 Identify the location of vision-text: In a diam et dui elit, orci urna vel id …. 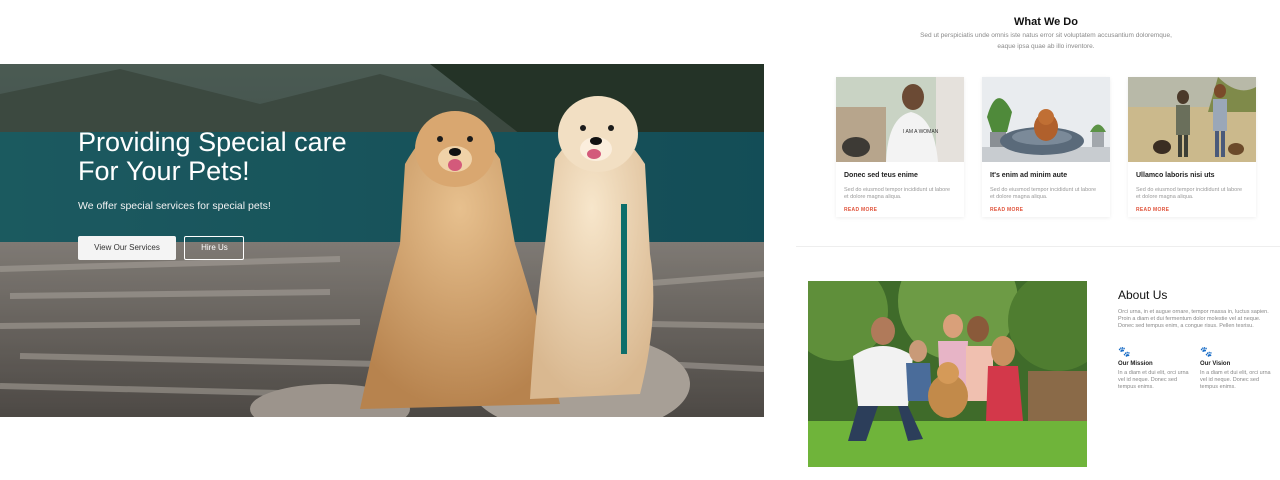
(1235, 380).